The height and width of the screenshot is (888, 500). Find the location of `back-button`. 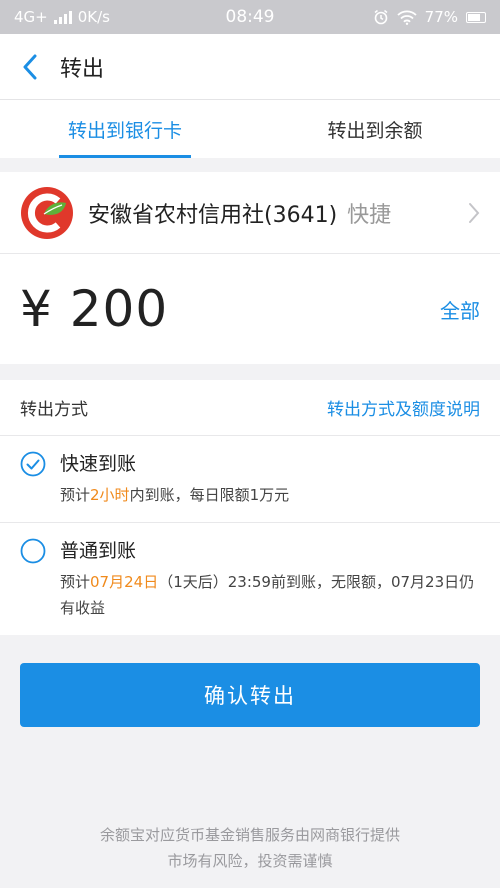

back-button is located at coordinates (30, 67).